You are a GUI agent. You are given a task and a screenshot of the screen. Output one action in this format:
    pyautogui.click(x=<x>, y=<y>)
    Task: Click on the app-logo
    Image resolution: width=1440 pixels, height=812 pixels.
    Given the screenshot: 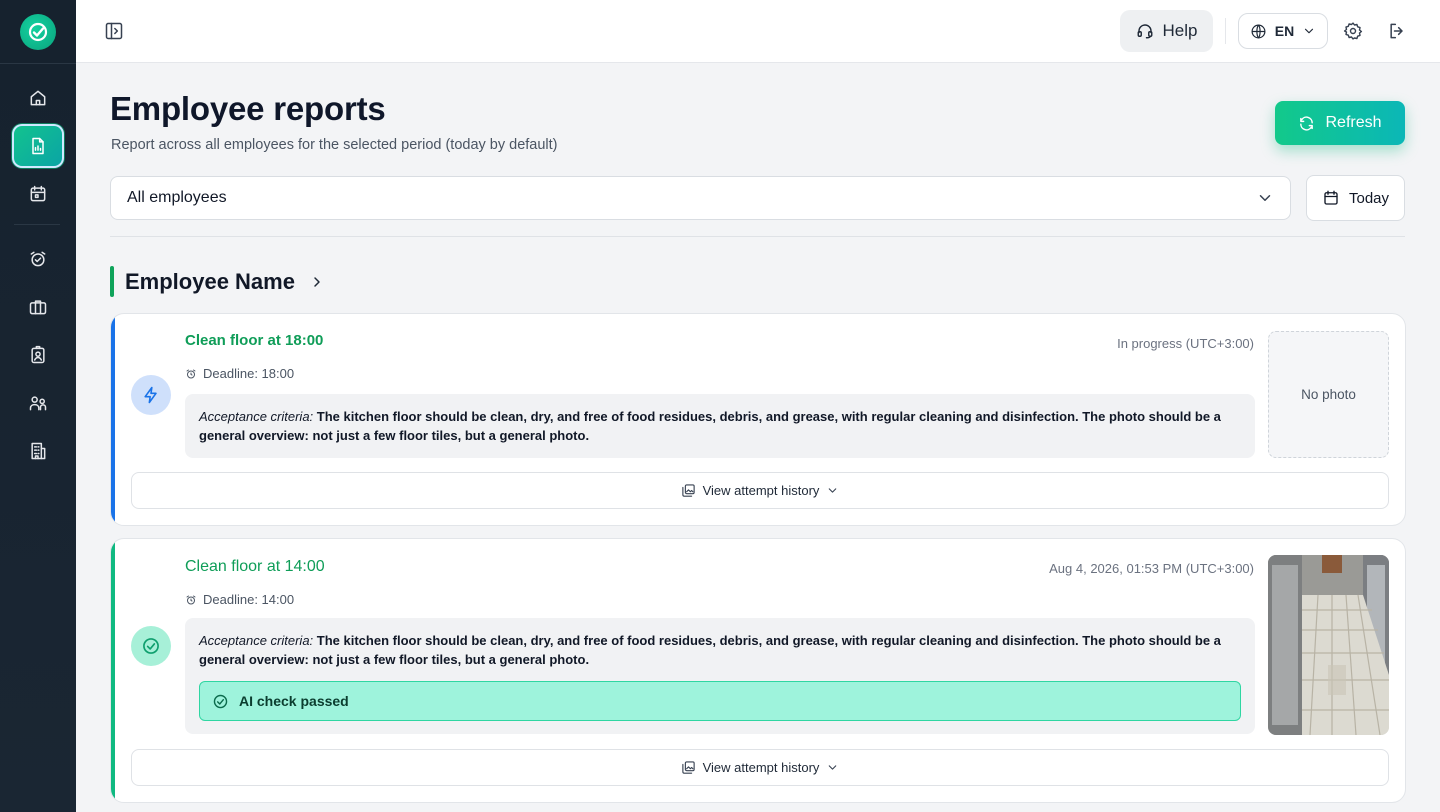 What is the action you would take?
    pyautogui.click(x=38, y=32)
    